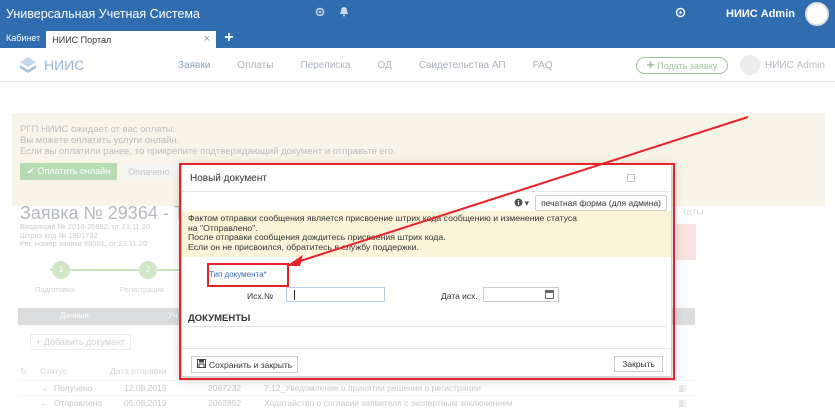  I want to click on outgoing-number-input, so click(335, 294).